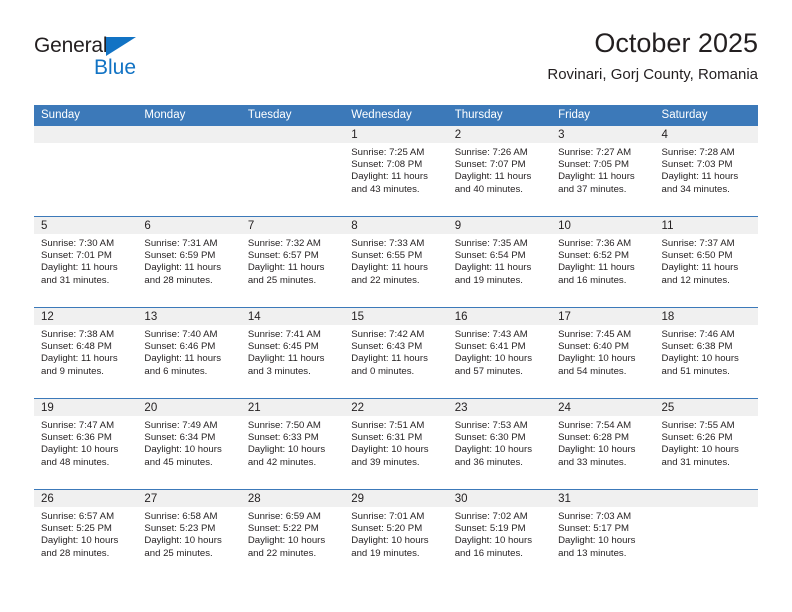 The image size is (792, 612). What do you see at coordinates (124, 61) in the screenshot?
I see `brand-logo: General Blue` at bounding box center [124, 61].